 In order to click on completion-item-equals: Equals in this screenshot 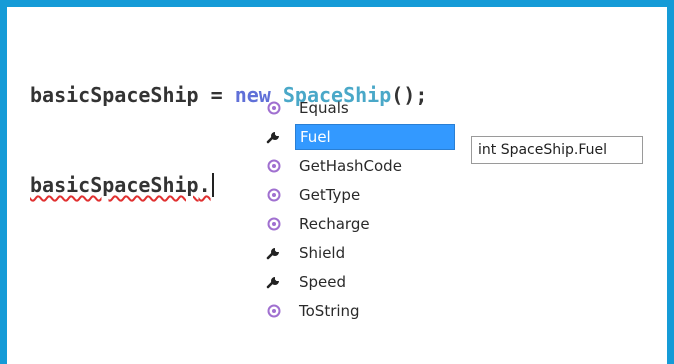, I will do `click(355, 107)`.